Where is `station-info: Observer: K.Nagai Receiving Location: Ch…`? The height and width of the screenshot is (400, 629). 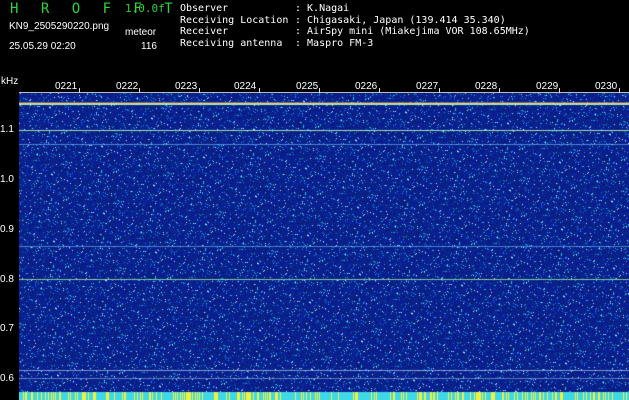 station-info: Observer: K.Nagai Receiving Location: Ch… is located at coordinates (355, 26).